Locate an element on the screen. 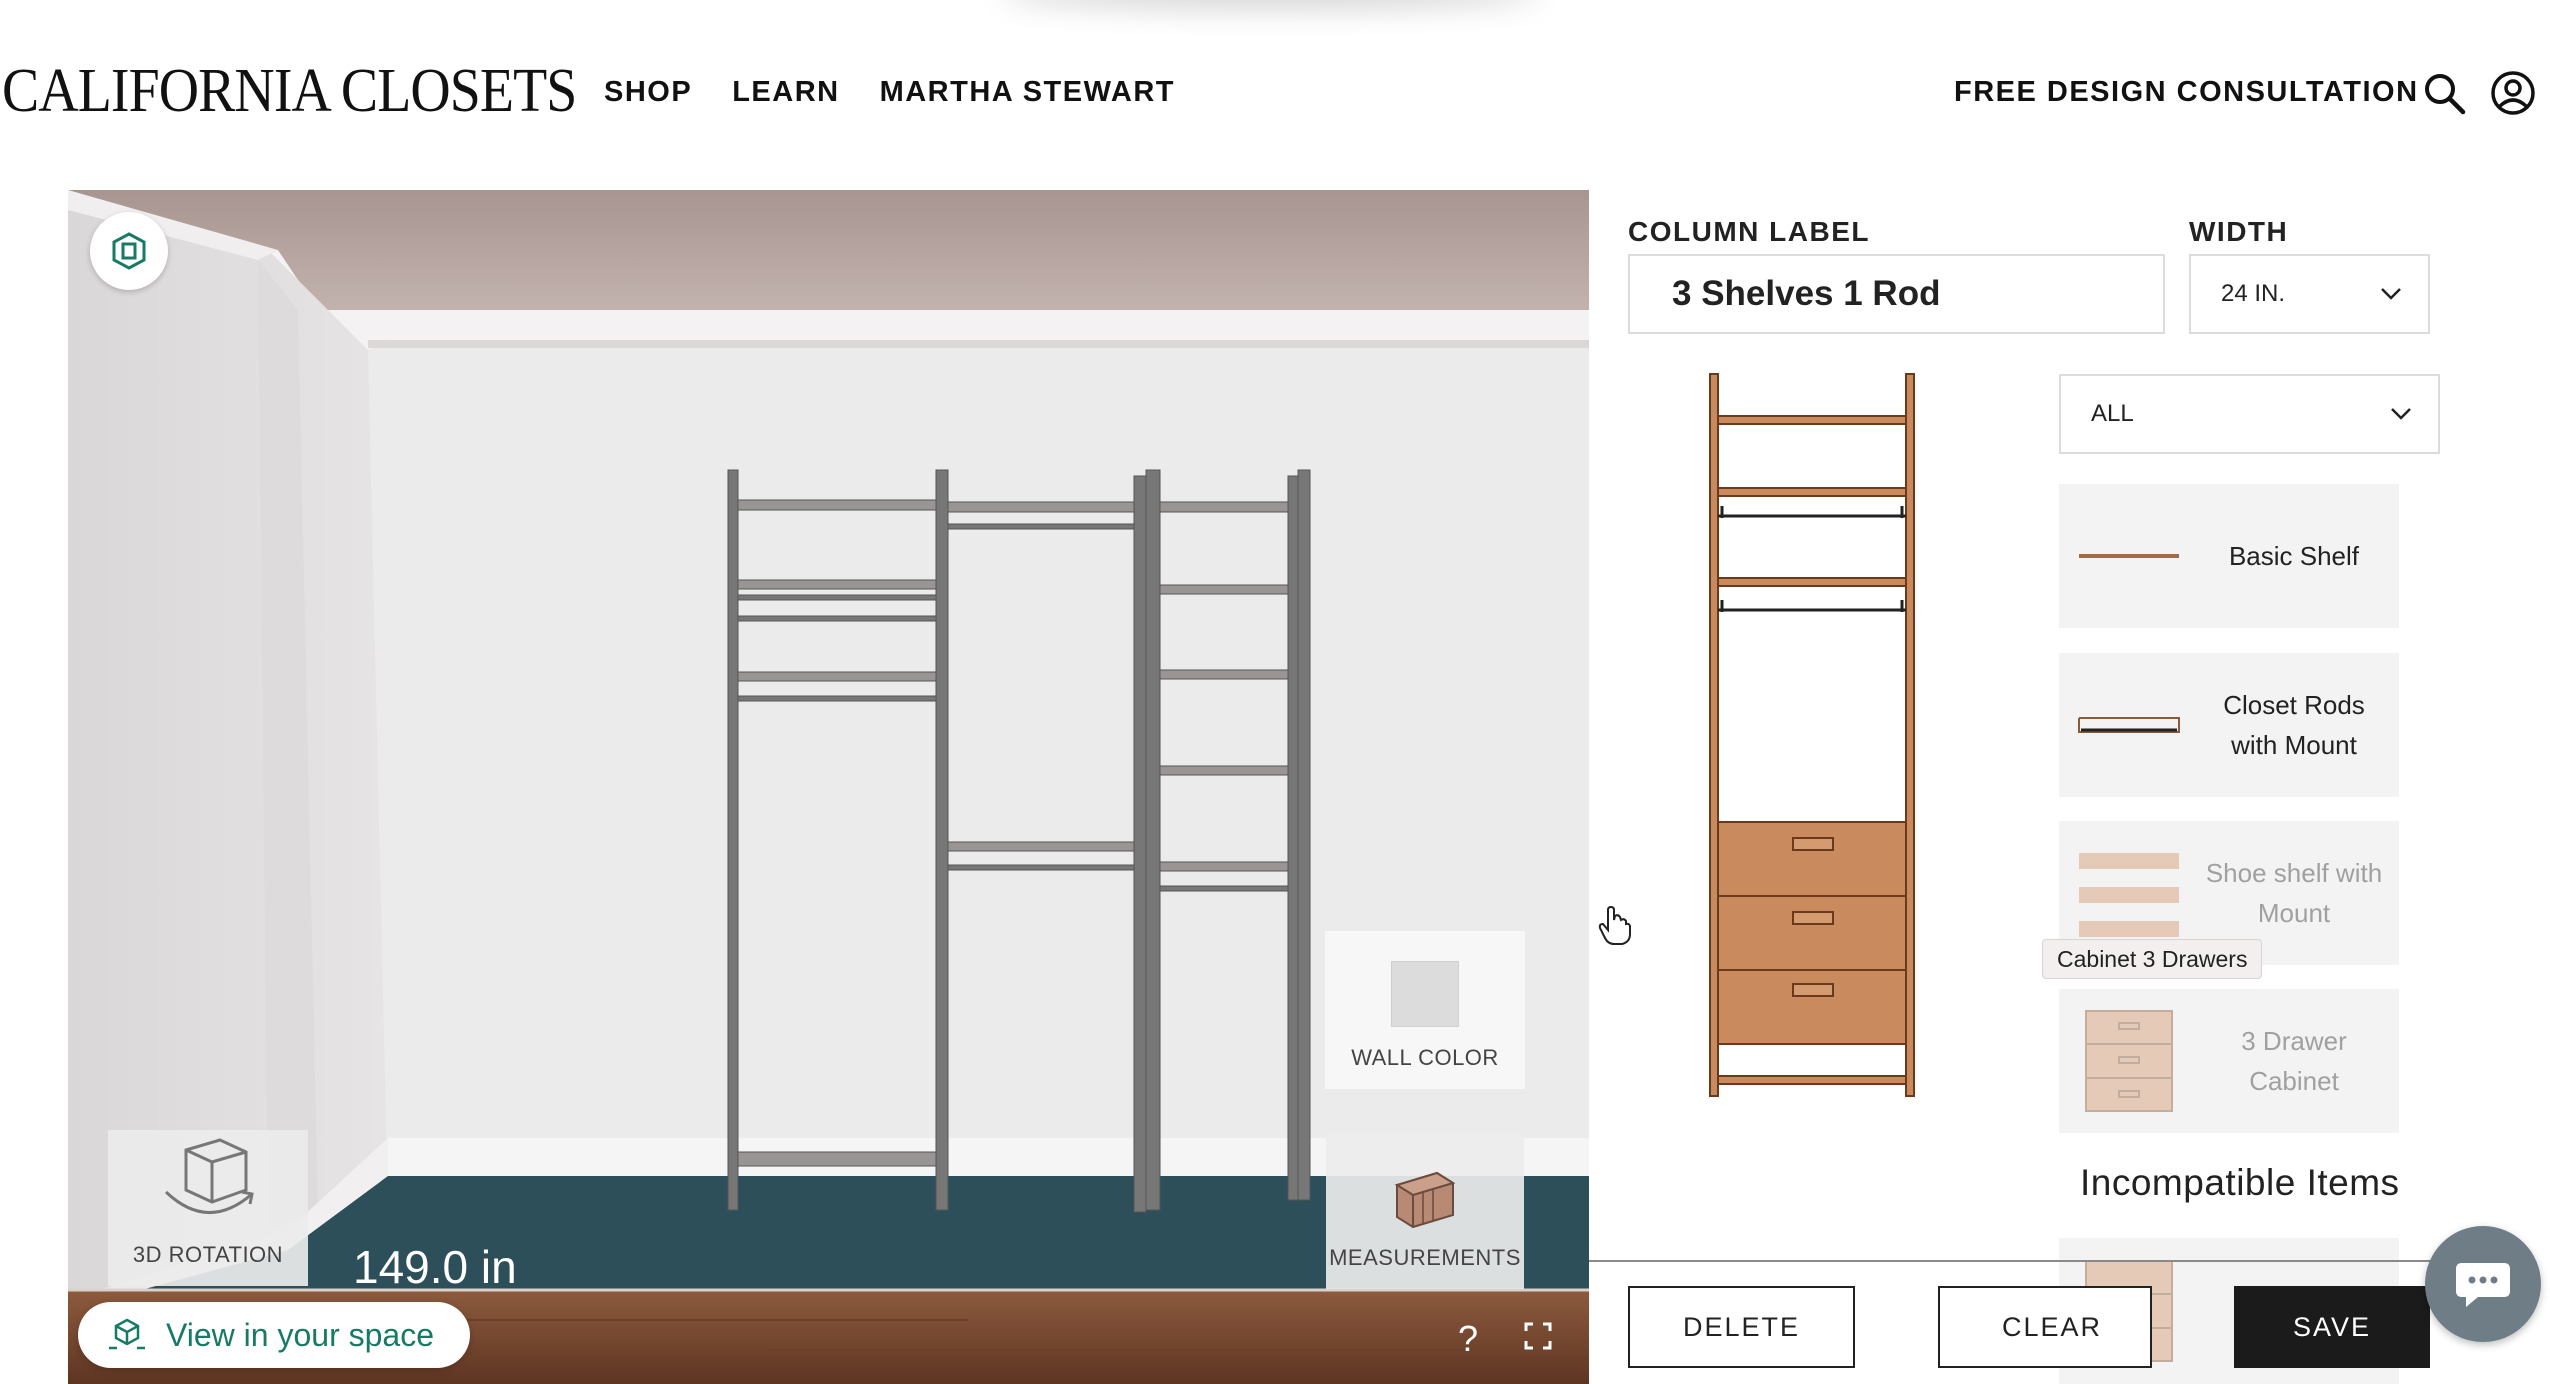 Image resolution: width=2550 pixels, height=1384 pixels. wall-color-label: WALL COLOR is located at coordinates (1425, 1057).